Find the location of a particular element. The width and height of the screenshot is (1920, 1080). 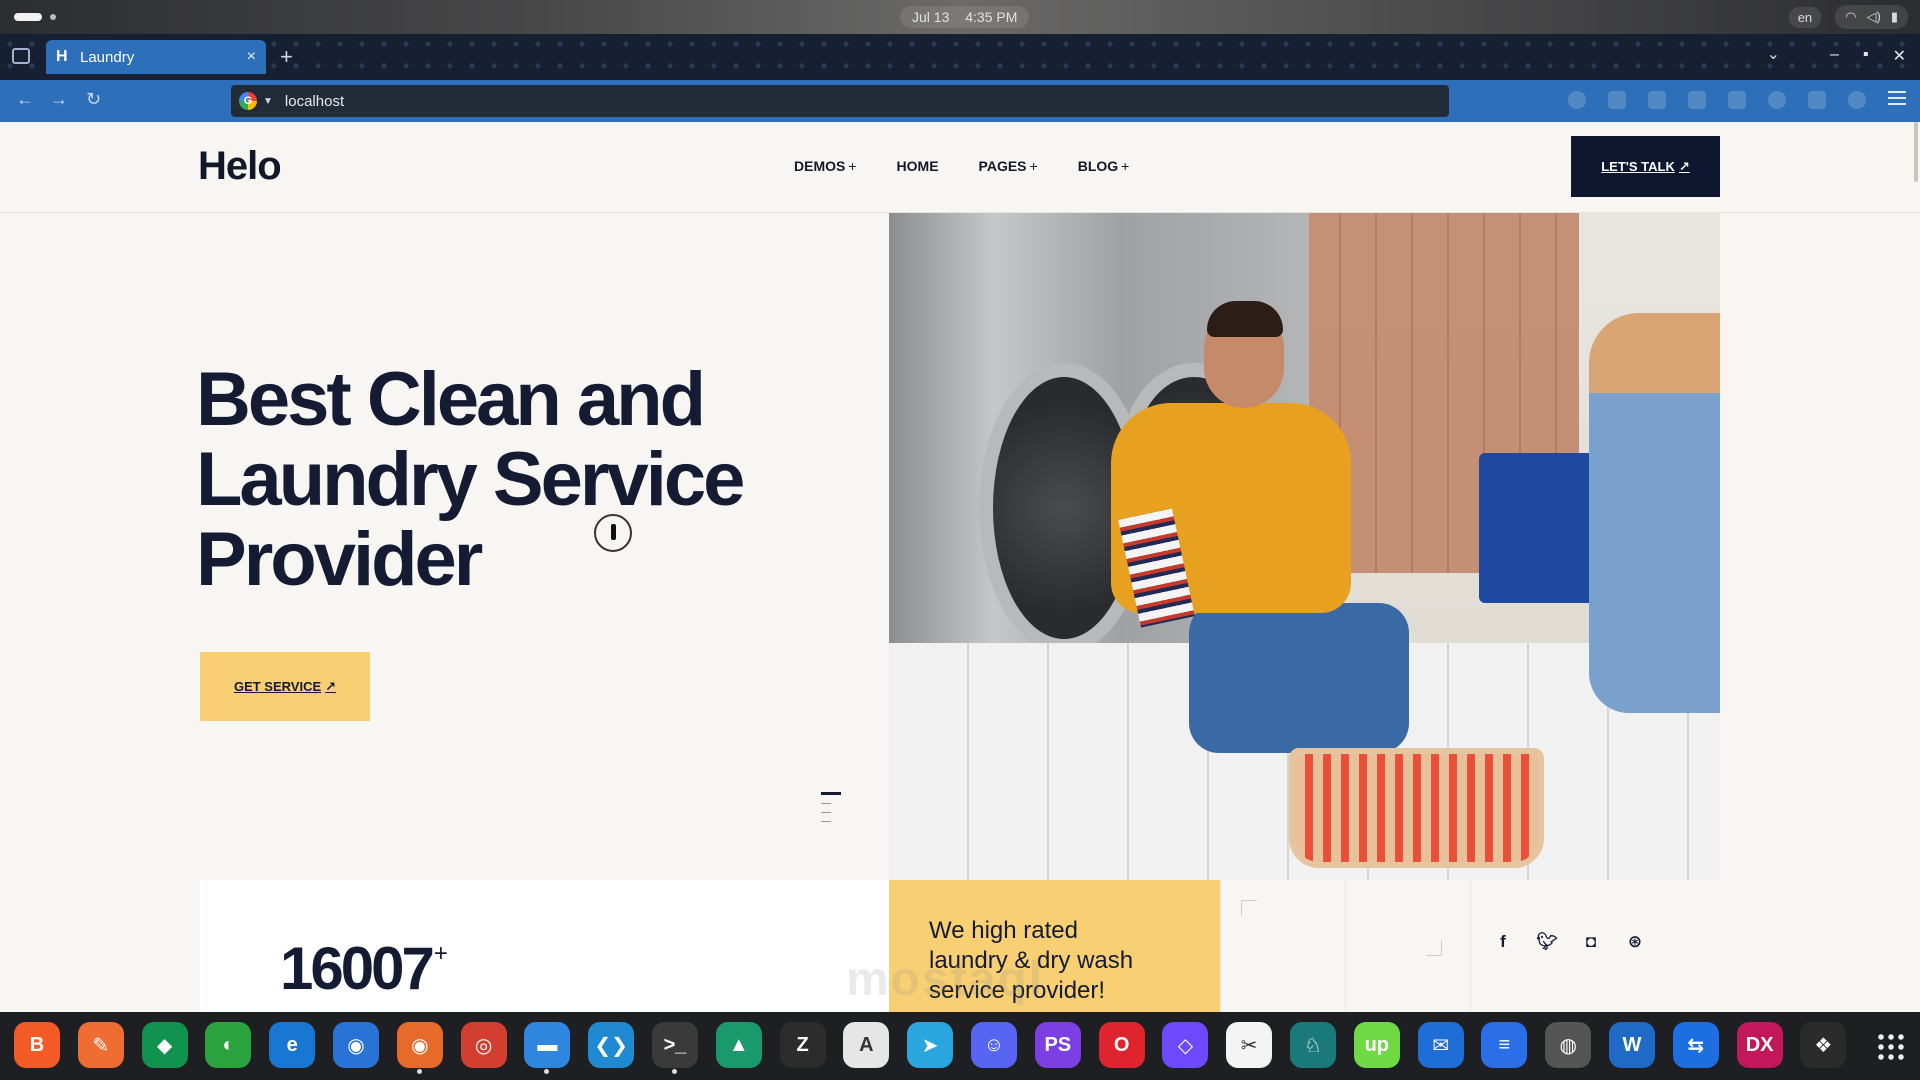

new-tab-button: + is located at coordinates (286, 57).